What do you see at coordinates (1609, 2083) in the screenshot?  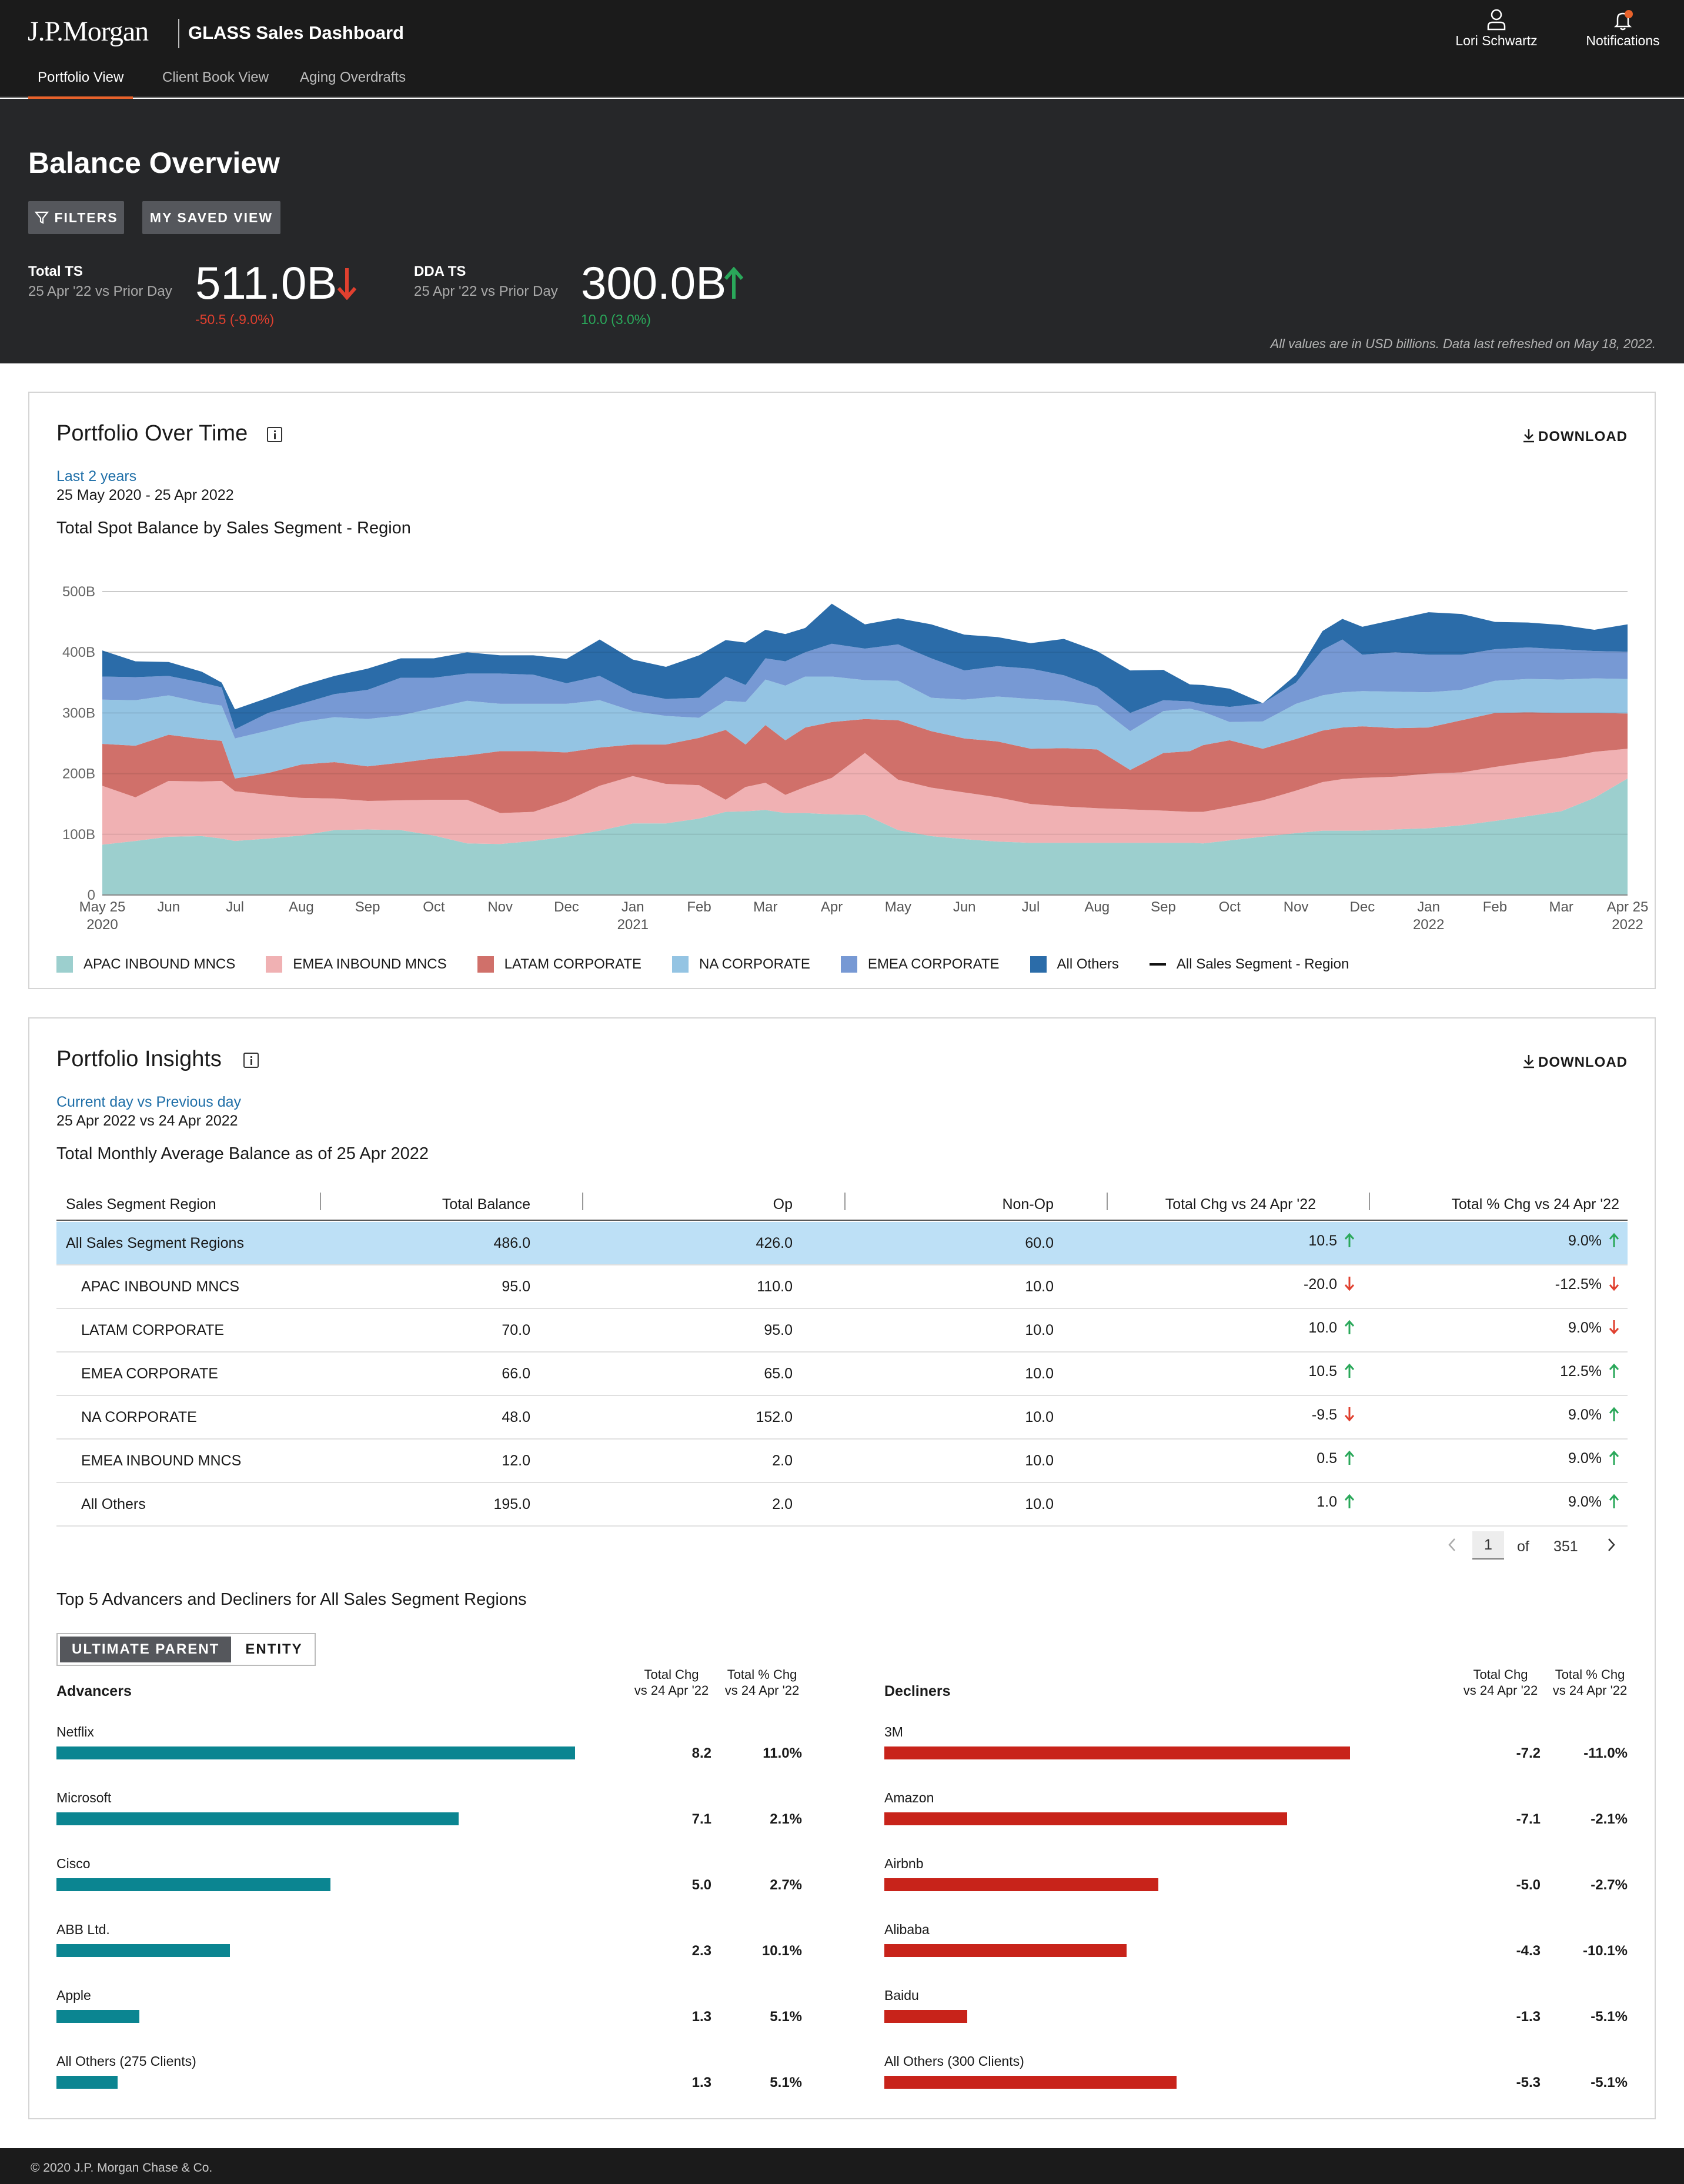 I see `decliners-pct-value: -5.1%` at bounding box center [1609, 2083].